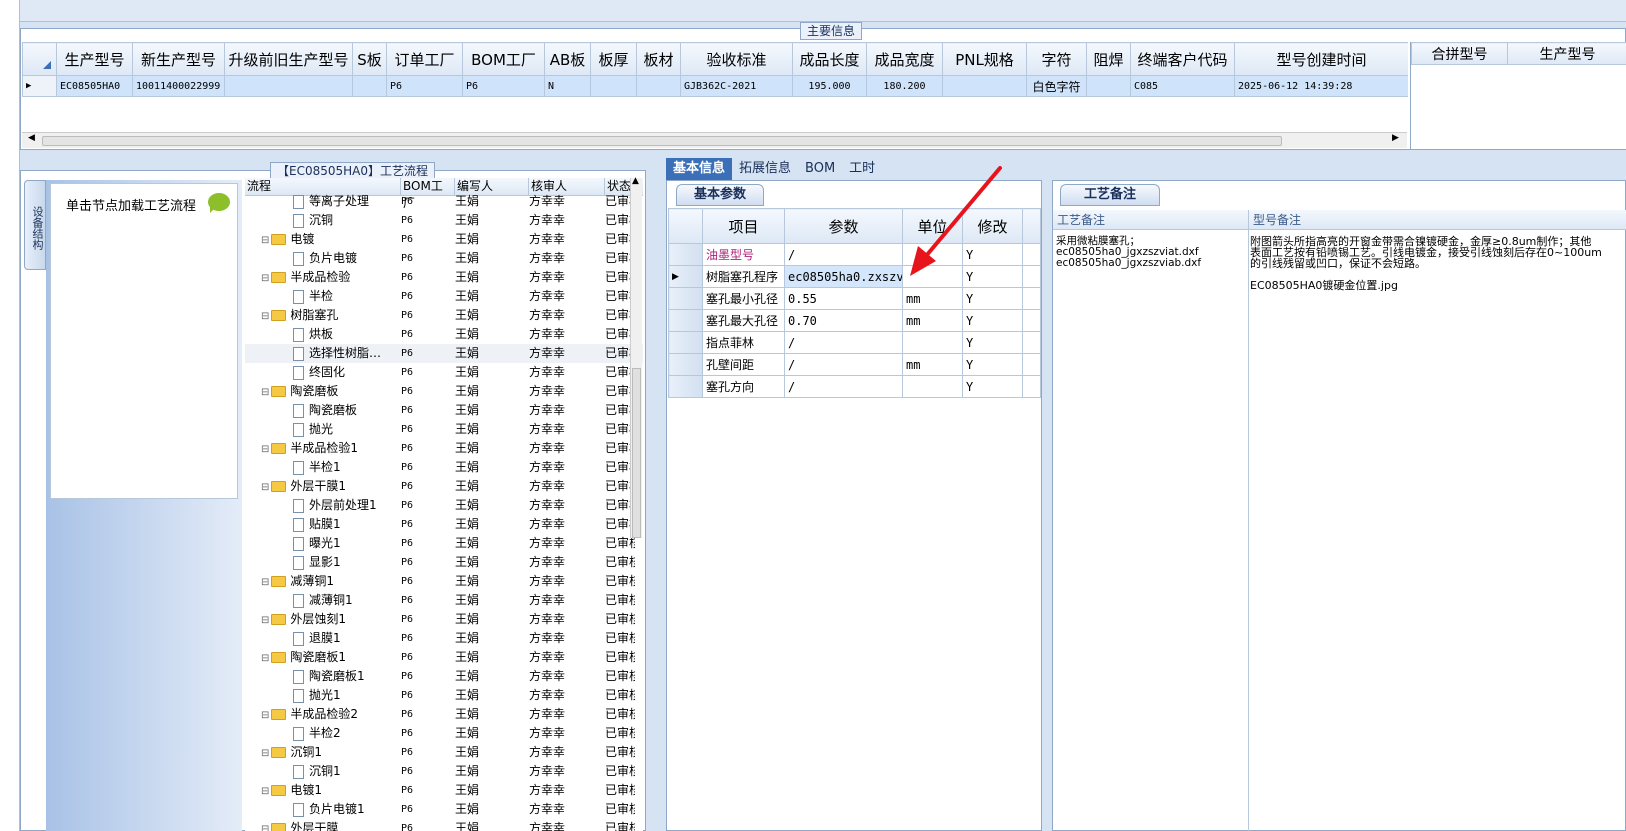  Describe the element at coordinates (1566, 53) in the screenshot. I see `production-model-header: 生产型号` at that location.